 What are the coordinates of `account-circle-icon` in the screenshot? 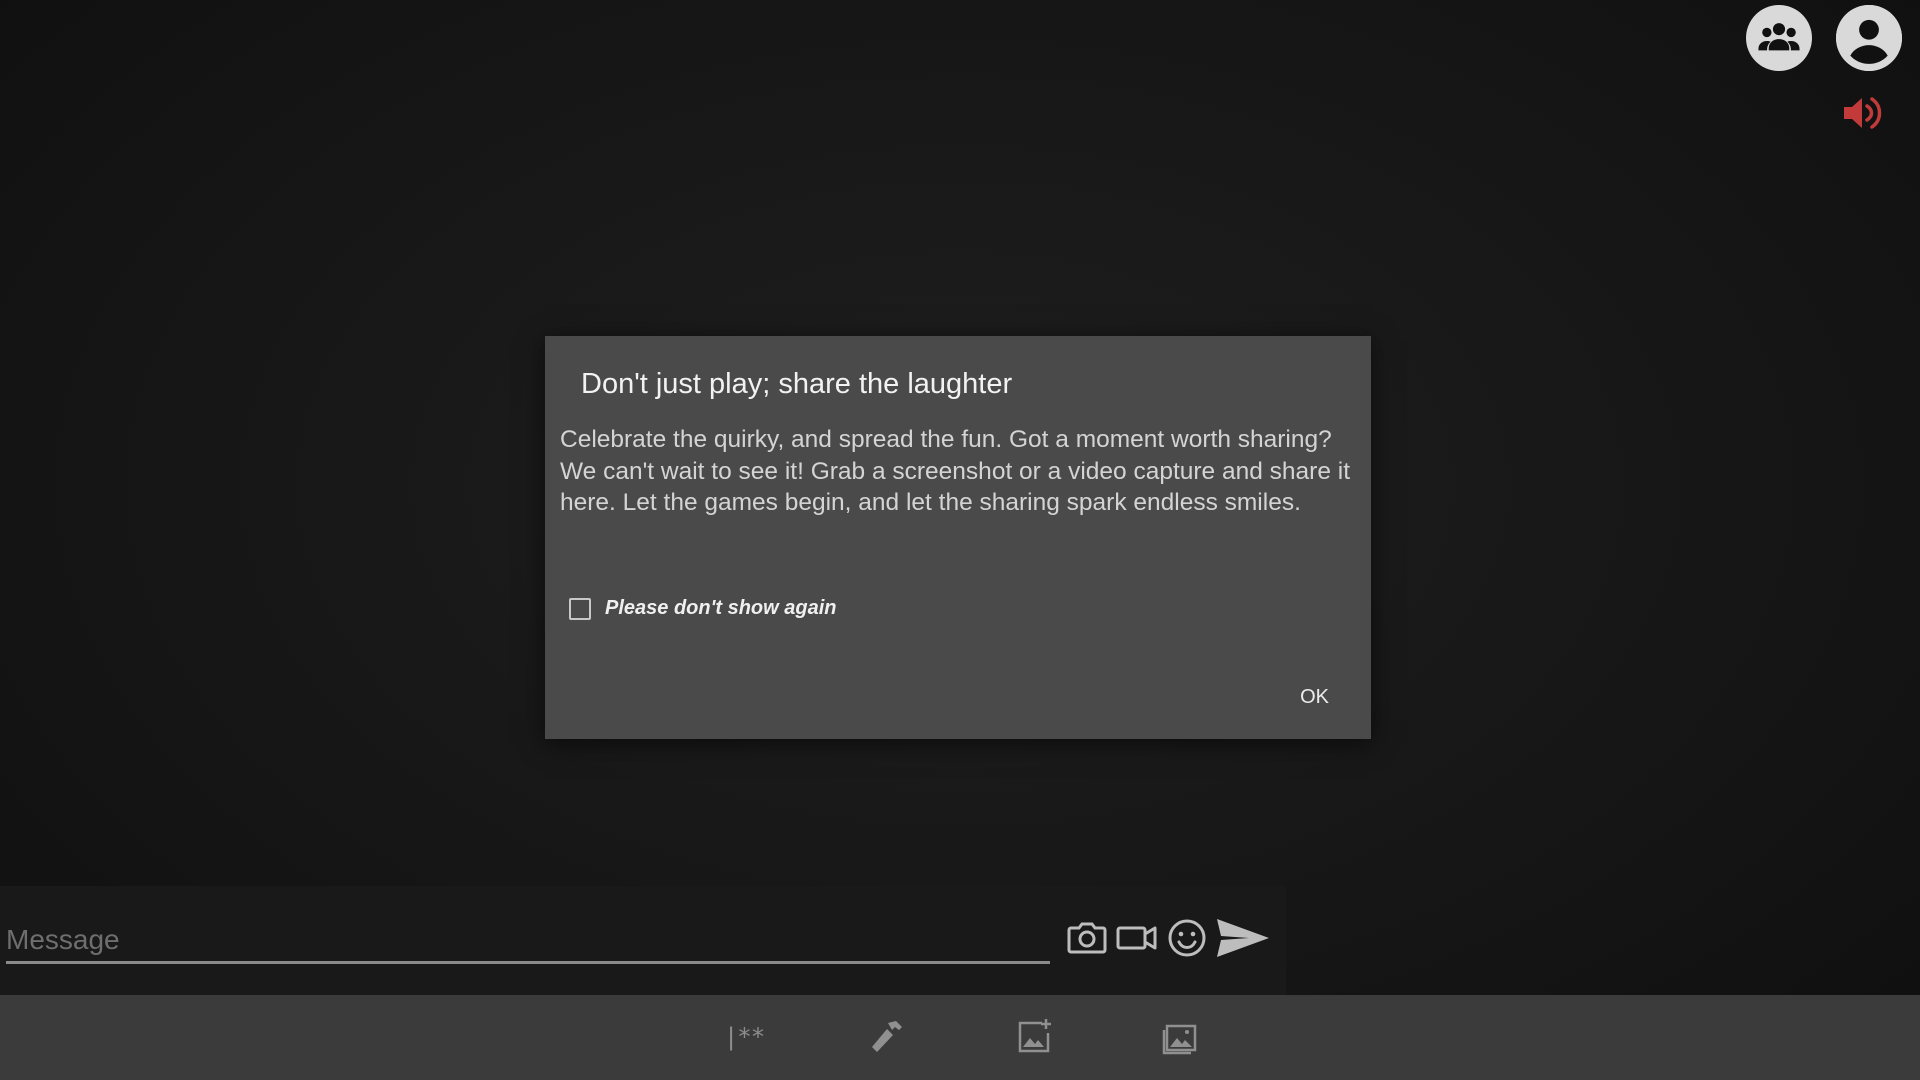 It's located at (1869, 38).